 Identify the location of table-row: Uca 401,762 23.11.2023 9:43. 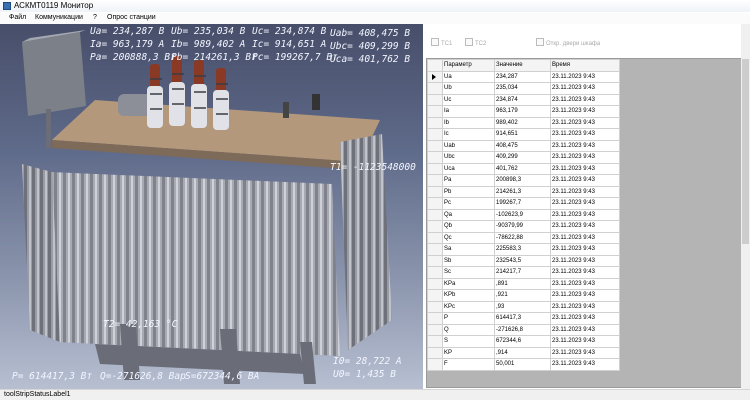
(523, 168).